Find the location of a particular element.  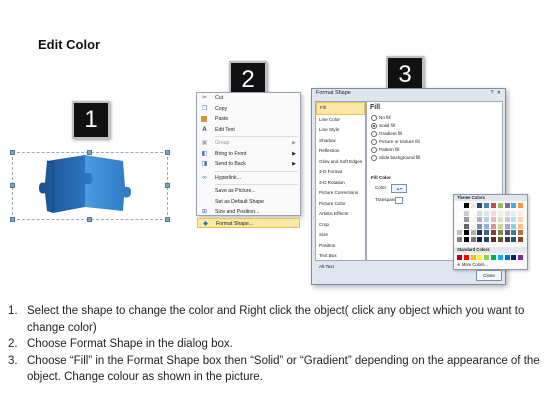

radio-pattern-fill: Pattern fill is located at coordinates (385, 150).